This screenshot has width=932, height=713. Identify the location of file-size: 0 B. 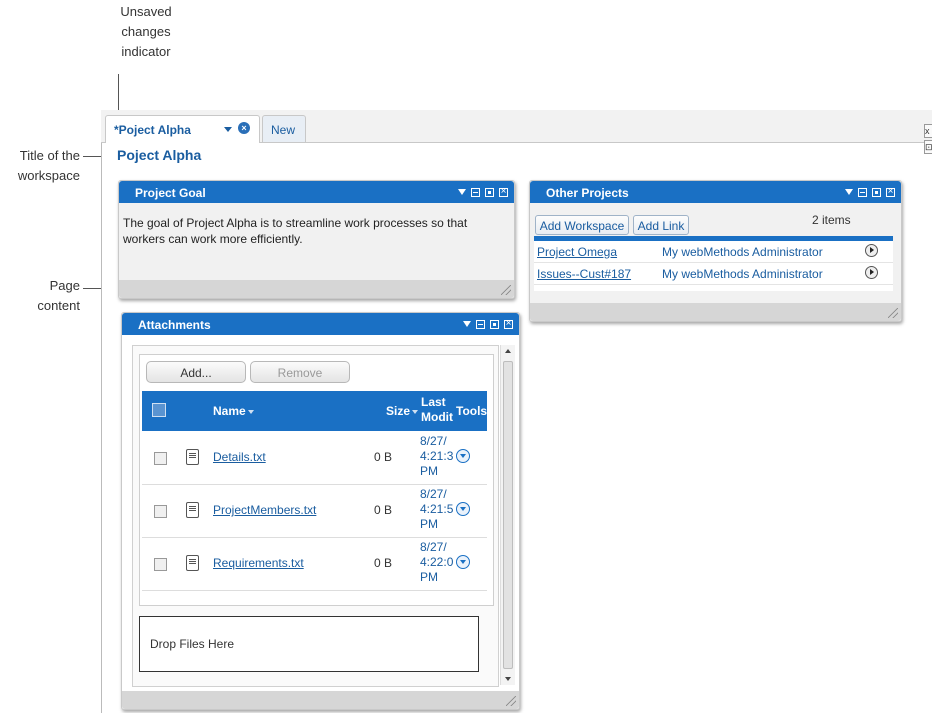
(383, 457).